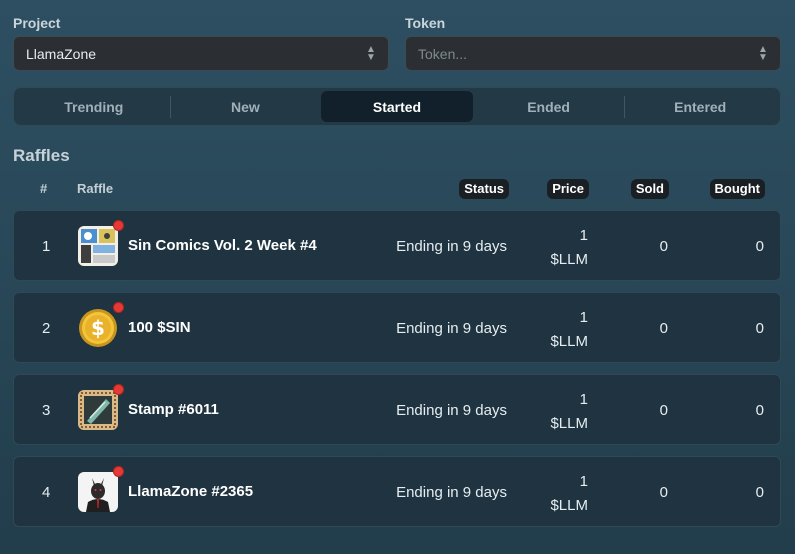 The height and width of the screenshot is (554, 795). Describe the element at coordinates (593, 53) in the screenshot. I see `token-select: Token... ▲ ▼` at that location.